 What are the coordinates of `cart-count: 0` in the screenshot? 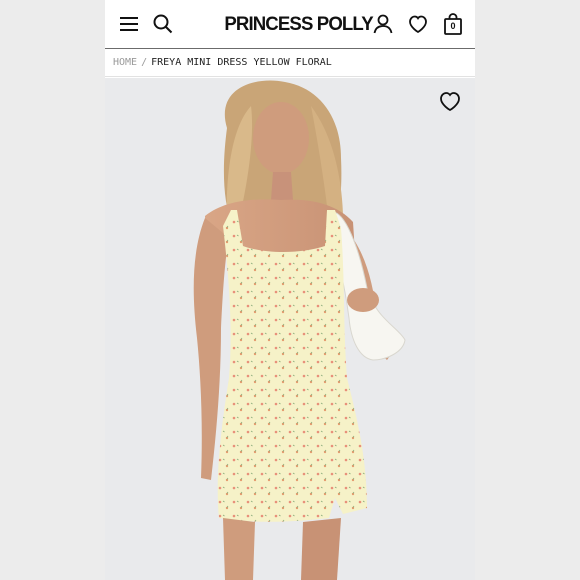 It's located at (453, 26).